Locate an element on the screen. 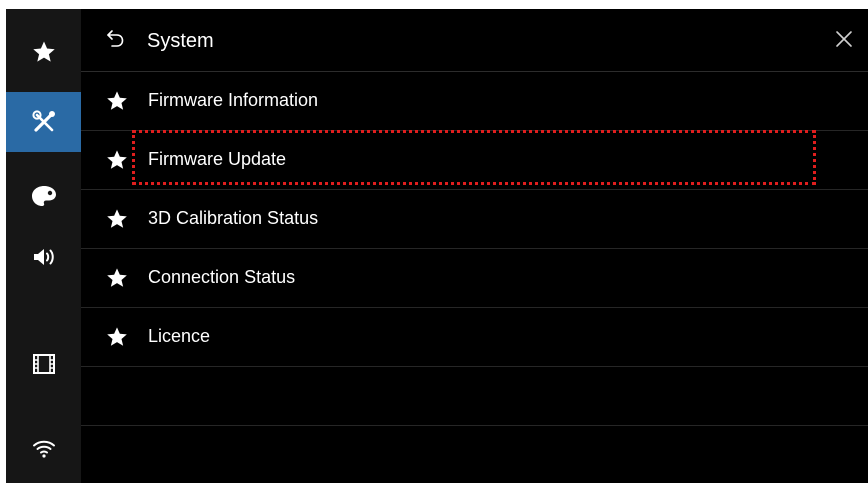 Image resolution: width=868 pixels, height=483 pixels. palette-icon is located at coordinates (43, 196).